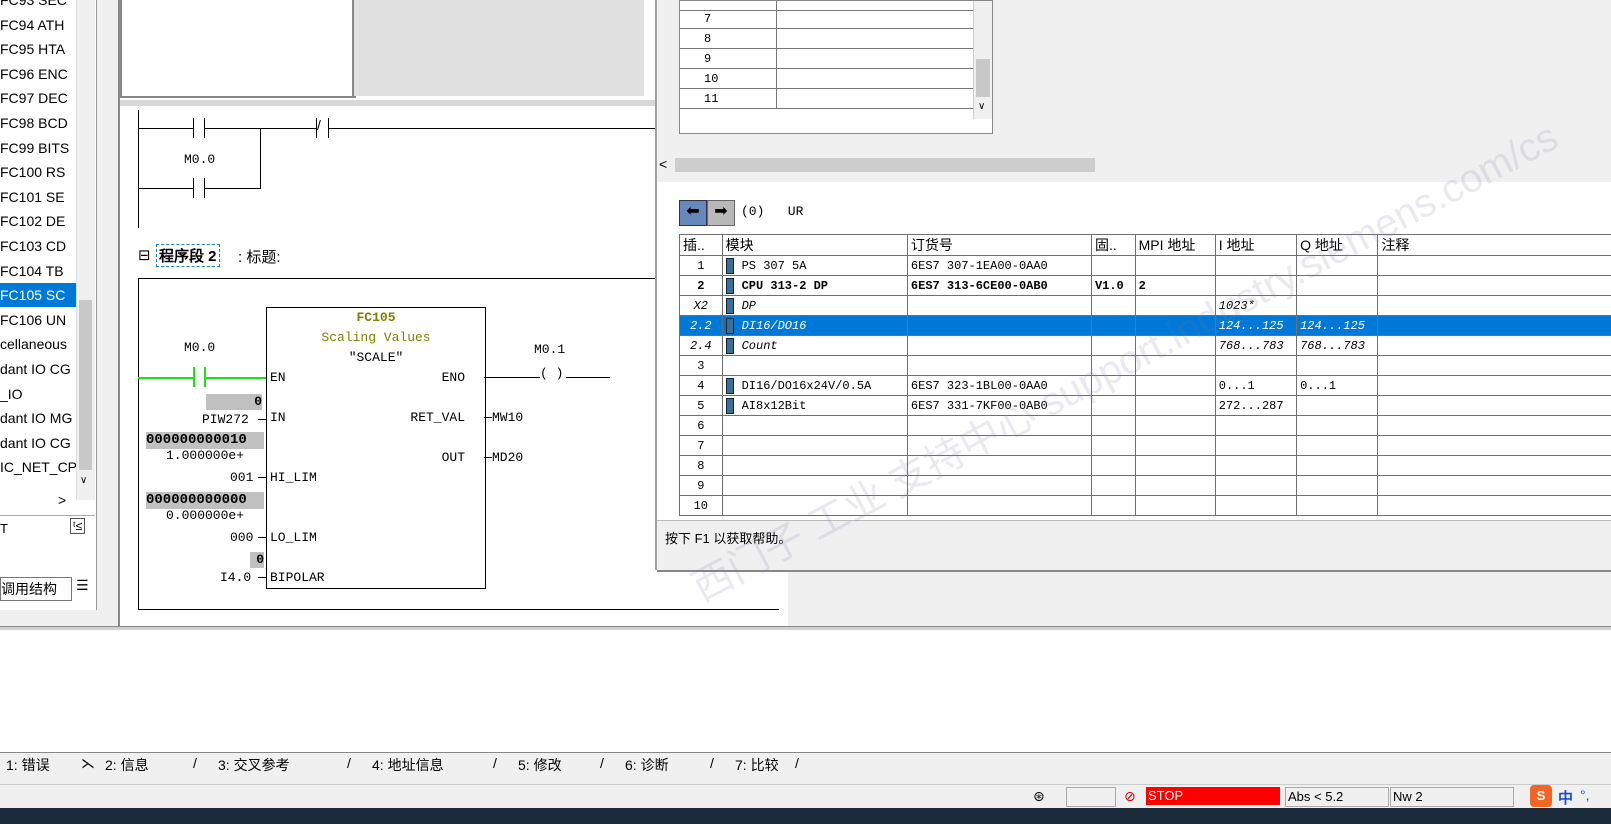 This screenshot has height=824, width=1611. What do you see at coordinates (85, 250) in the screenshot?
I see `block-list-scrollbar: ∨` at bounding box center [85, 250].